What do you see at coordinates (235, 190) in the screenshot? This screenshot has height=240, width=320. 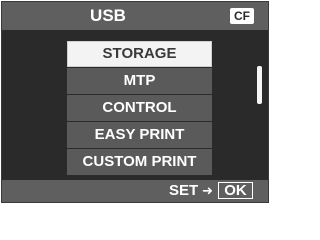 I see `ok-button: OK` at bounding box center [235, 190].